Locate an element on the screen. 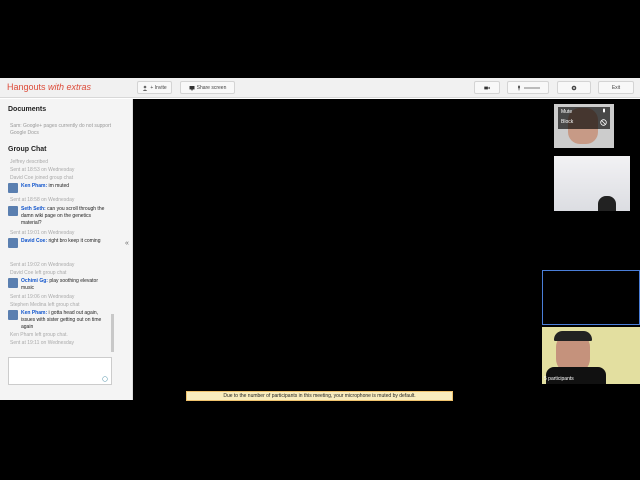 This screenshot has height=480, width=640. microphone-button is located at coordinates (528, 87).